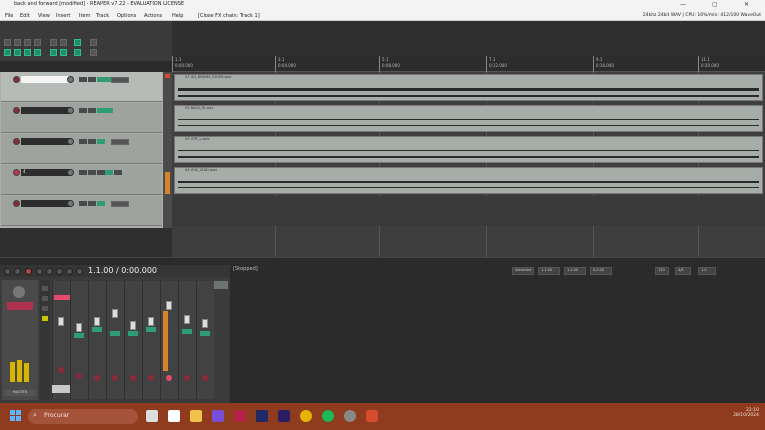 This screenshot has height=430, width=765. What do you see at coordinates (44, 16) in the screenshot?
I see `menu-view: View` at bounding box center [44, 16].